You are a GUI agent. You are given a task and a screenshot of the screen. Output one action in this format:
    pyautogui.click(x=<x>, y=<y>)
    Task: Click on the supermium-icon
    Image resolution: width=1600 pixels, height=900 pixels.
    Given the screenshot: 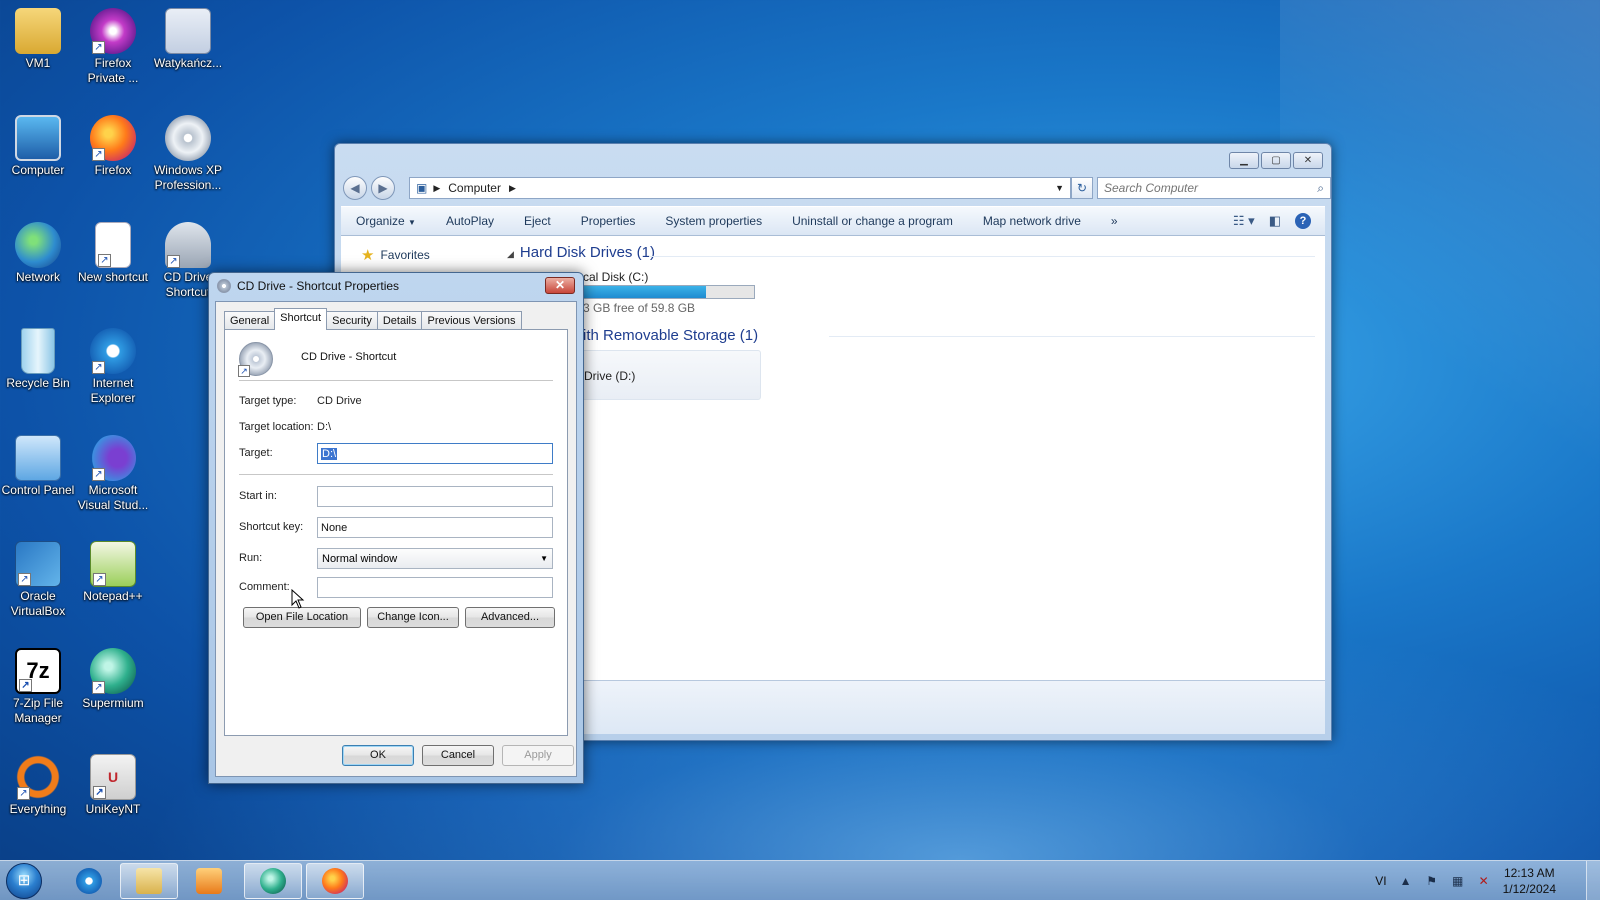 What is the action you would take?
    pyautogui.click(x=273, y=881)
    